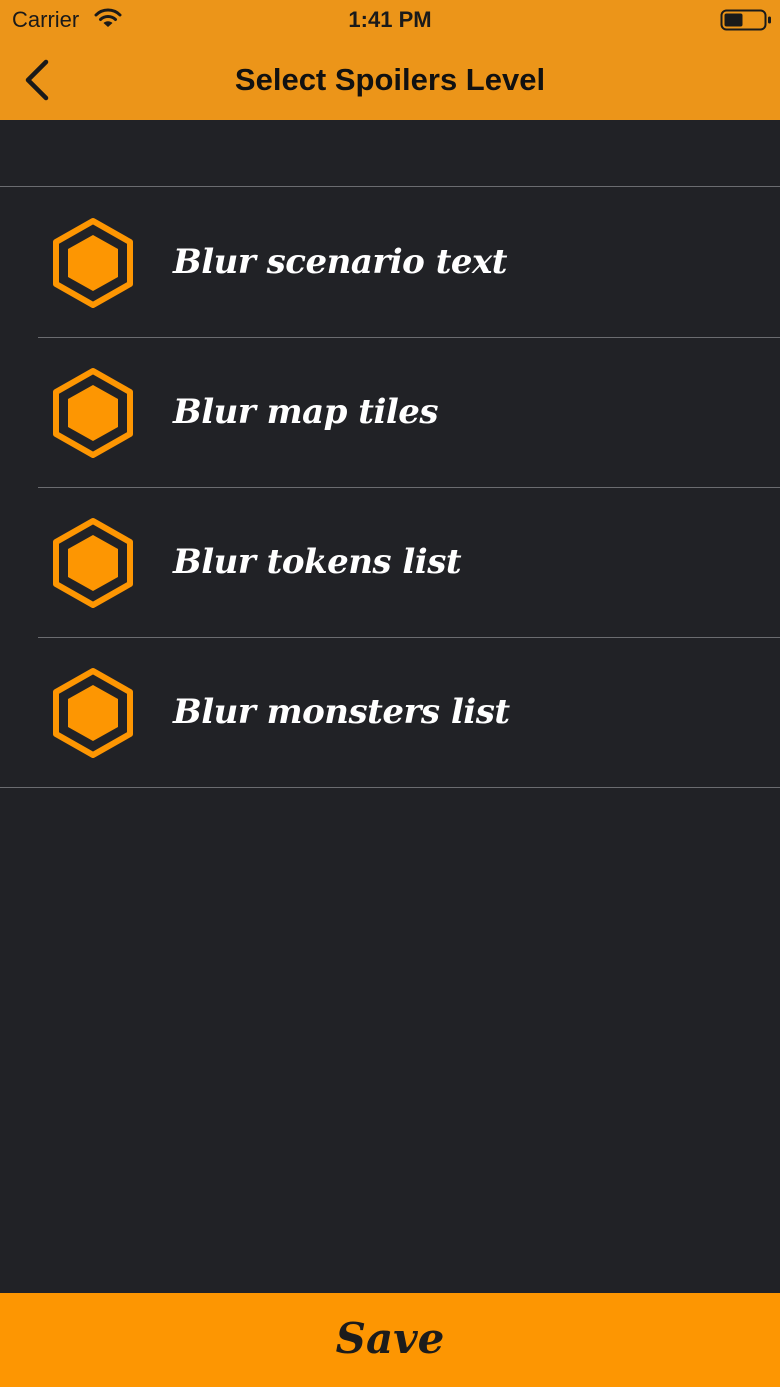  I want to click on save-button-label: Save, so click(390, 1338).